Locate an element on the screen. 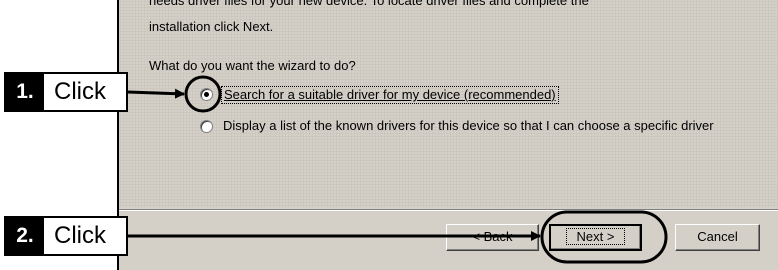 The width and height of the screenshot is (778, 270). next-button: Next > is located at coordinates (595, 237).